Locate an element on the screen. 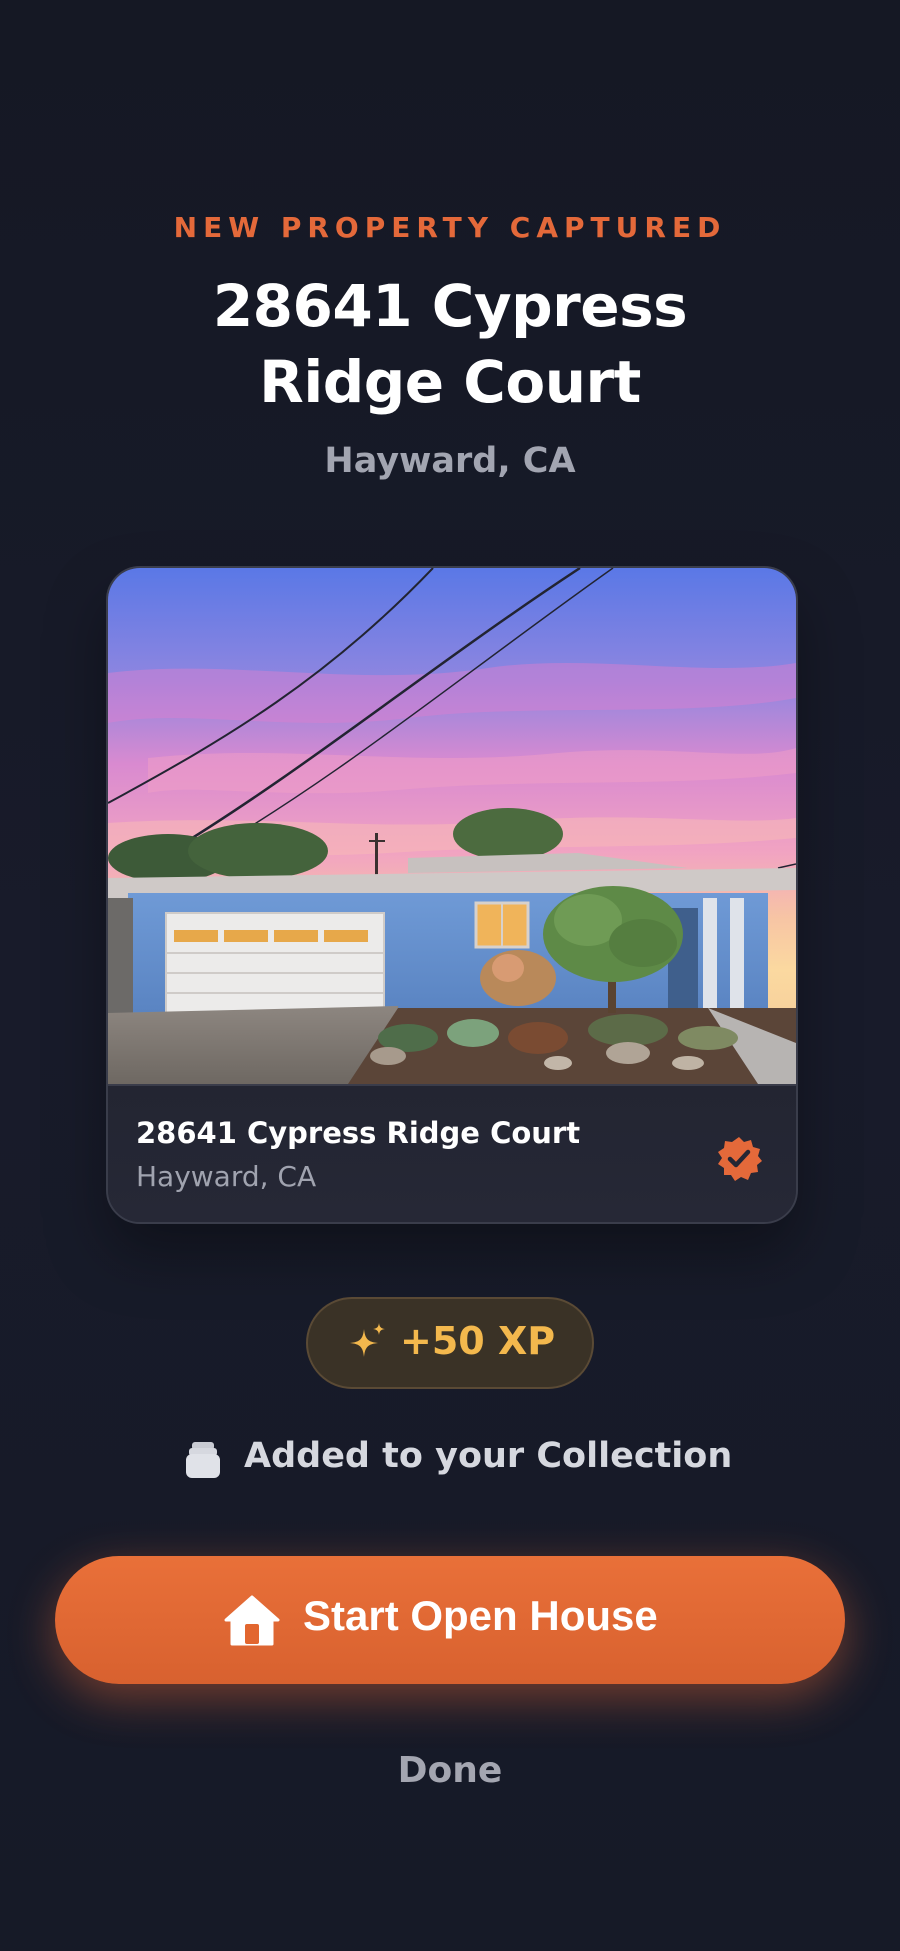 This screenshot has width=900, height=1951. xp-reward-badge: +50 XP is located at coordinates (450, 1343).